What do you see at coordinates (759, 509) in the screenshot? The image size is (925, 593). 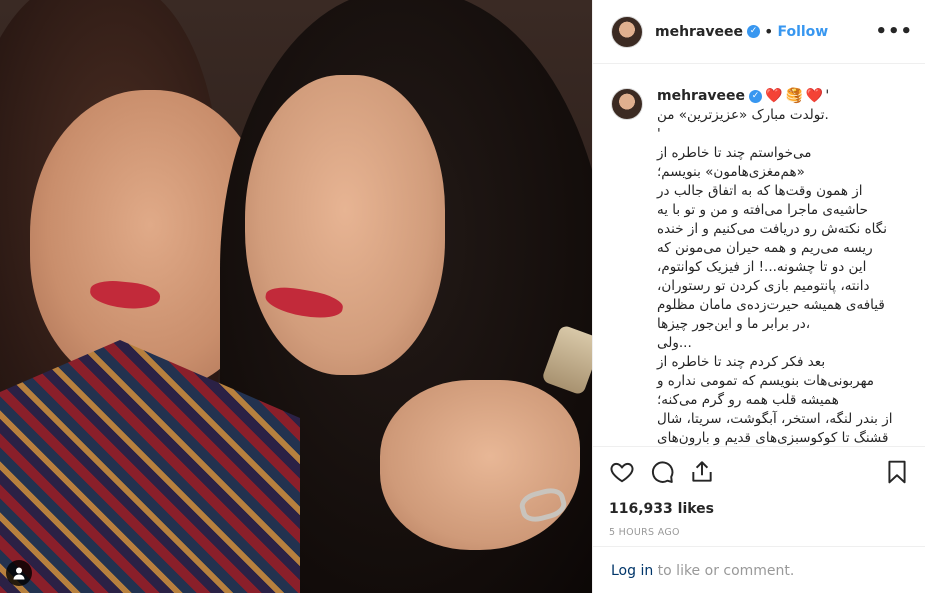 I see `likes-count: 116,933 likes` at bounding box center [759, 509].